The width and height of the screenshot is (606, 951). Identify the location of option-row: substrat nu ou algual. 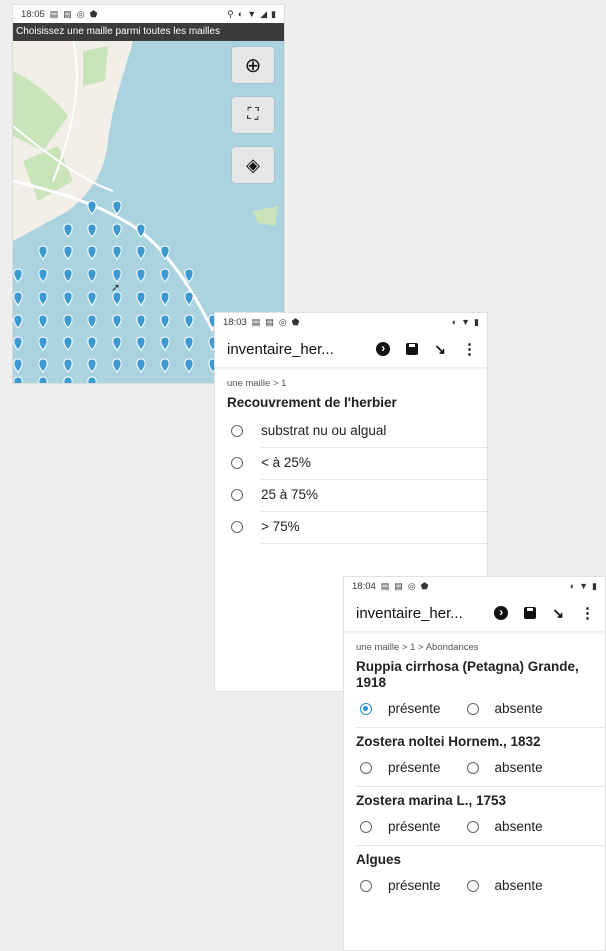
(351, 431).